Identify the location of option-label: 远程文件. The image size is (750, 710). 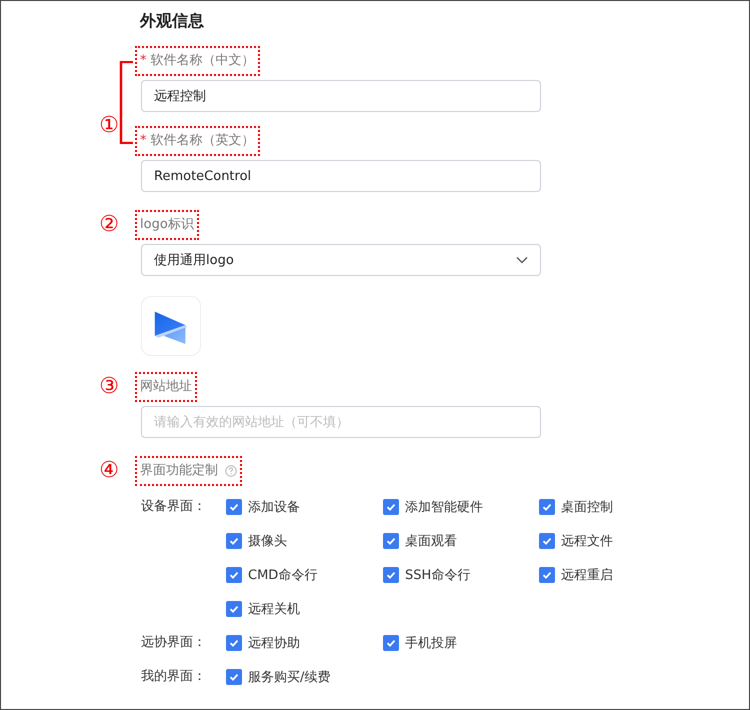
(587, 541).